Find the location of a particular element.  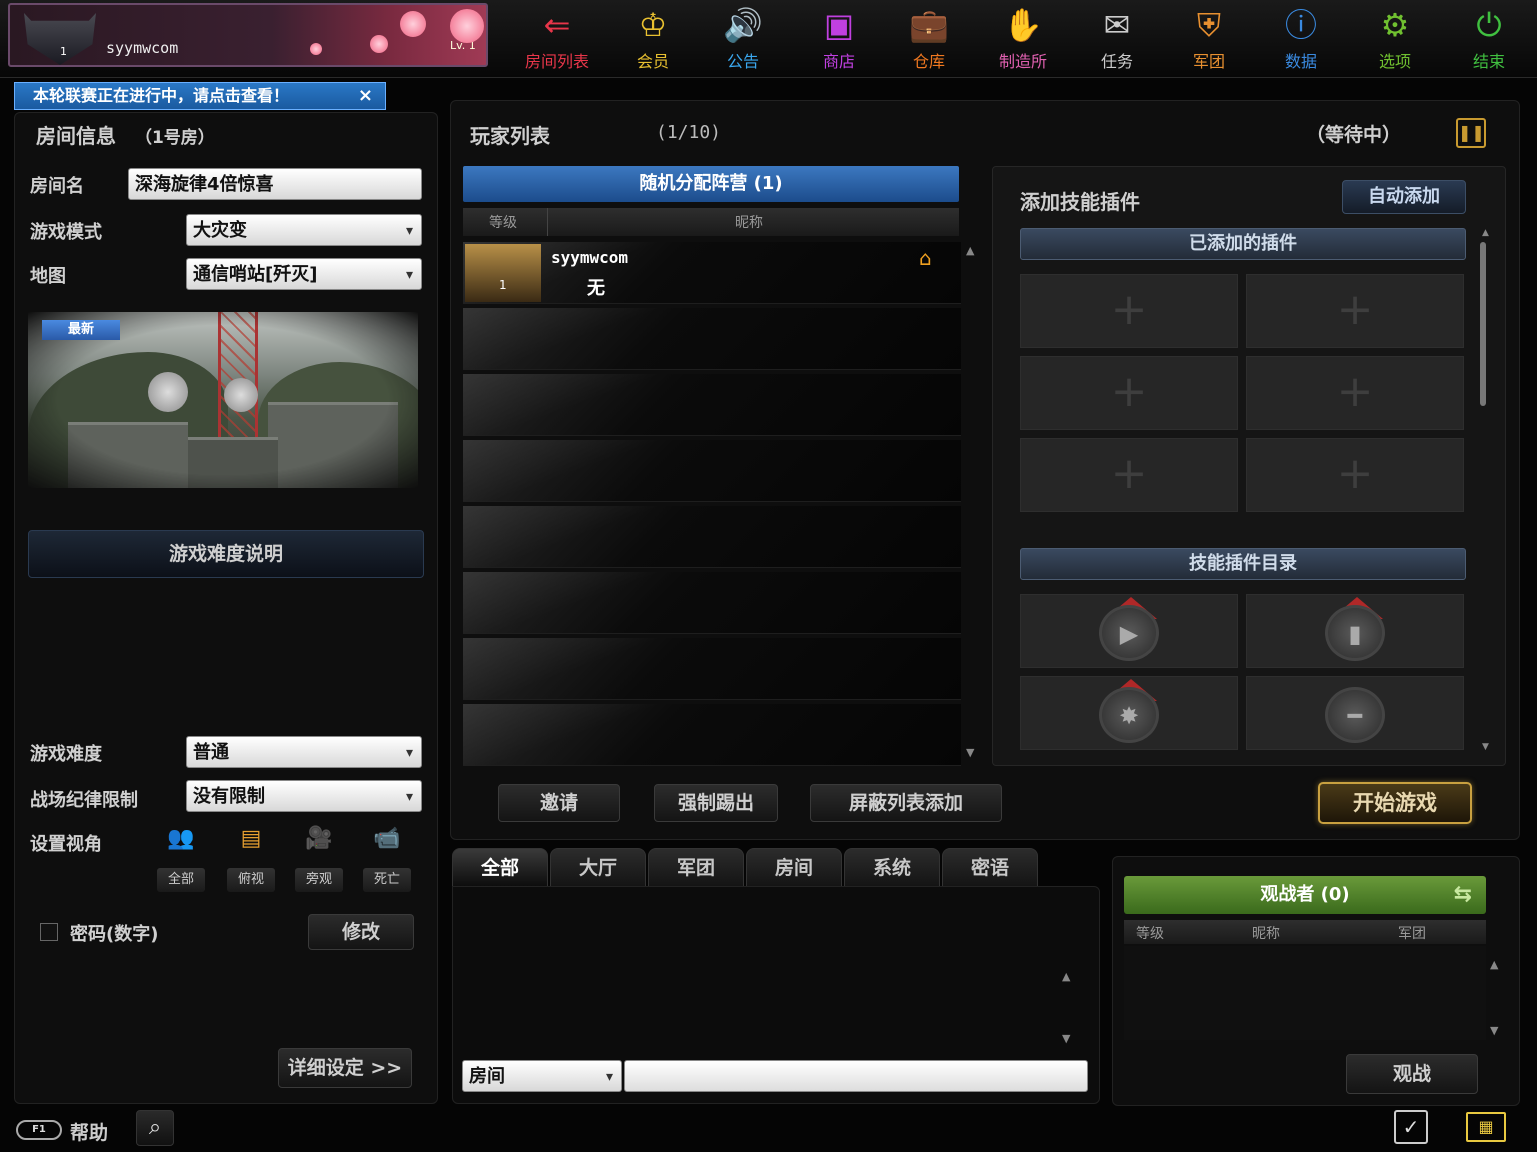

nav-button-6: ✉ 任务 is located at coordinates (1117, 39).